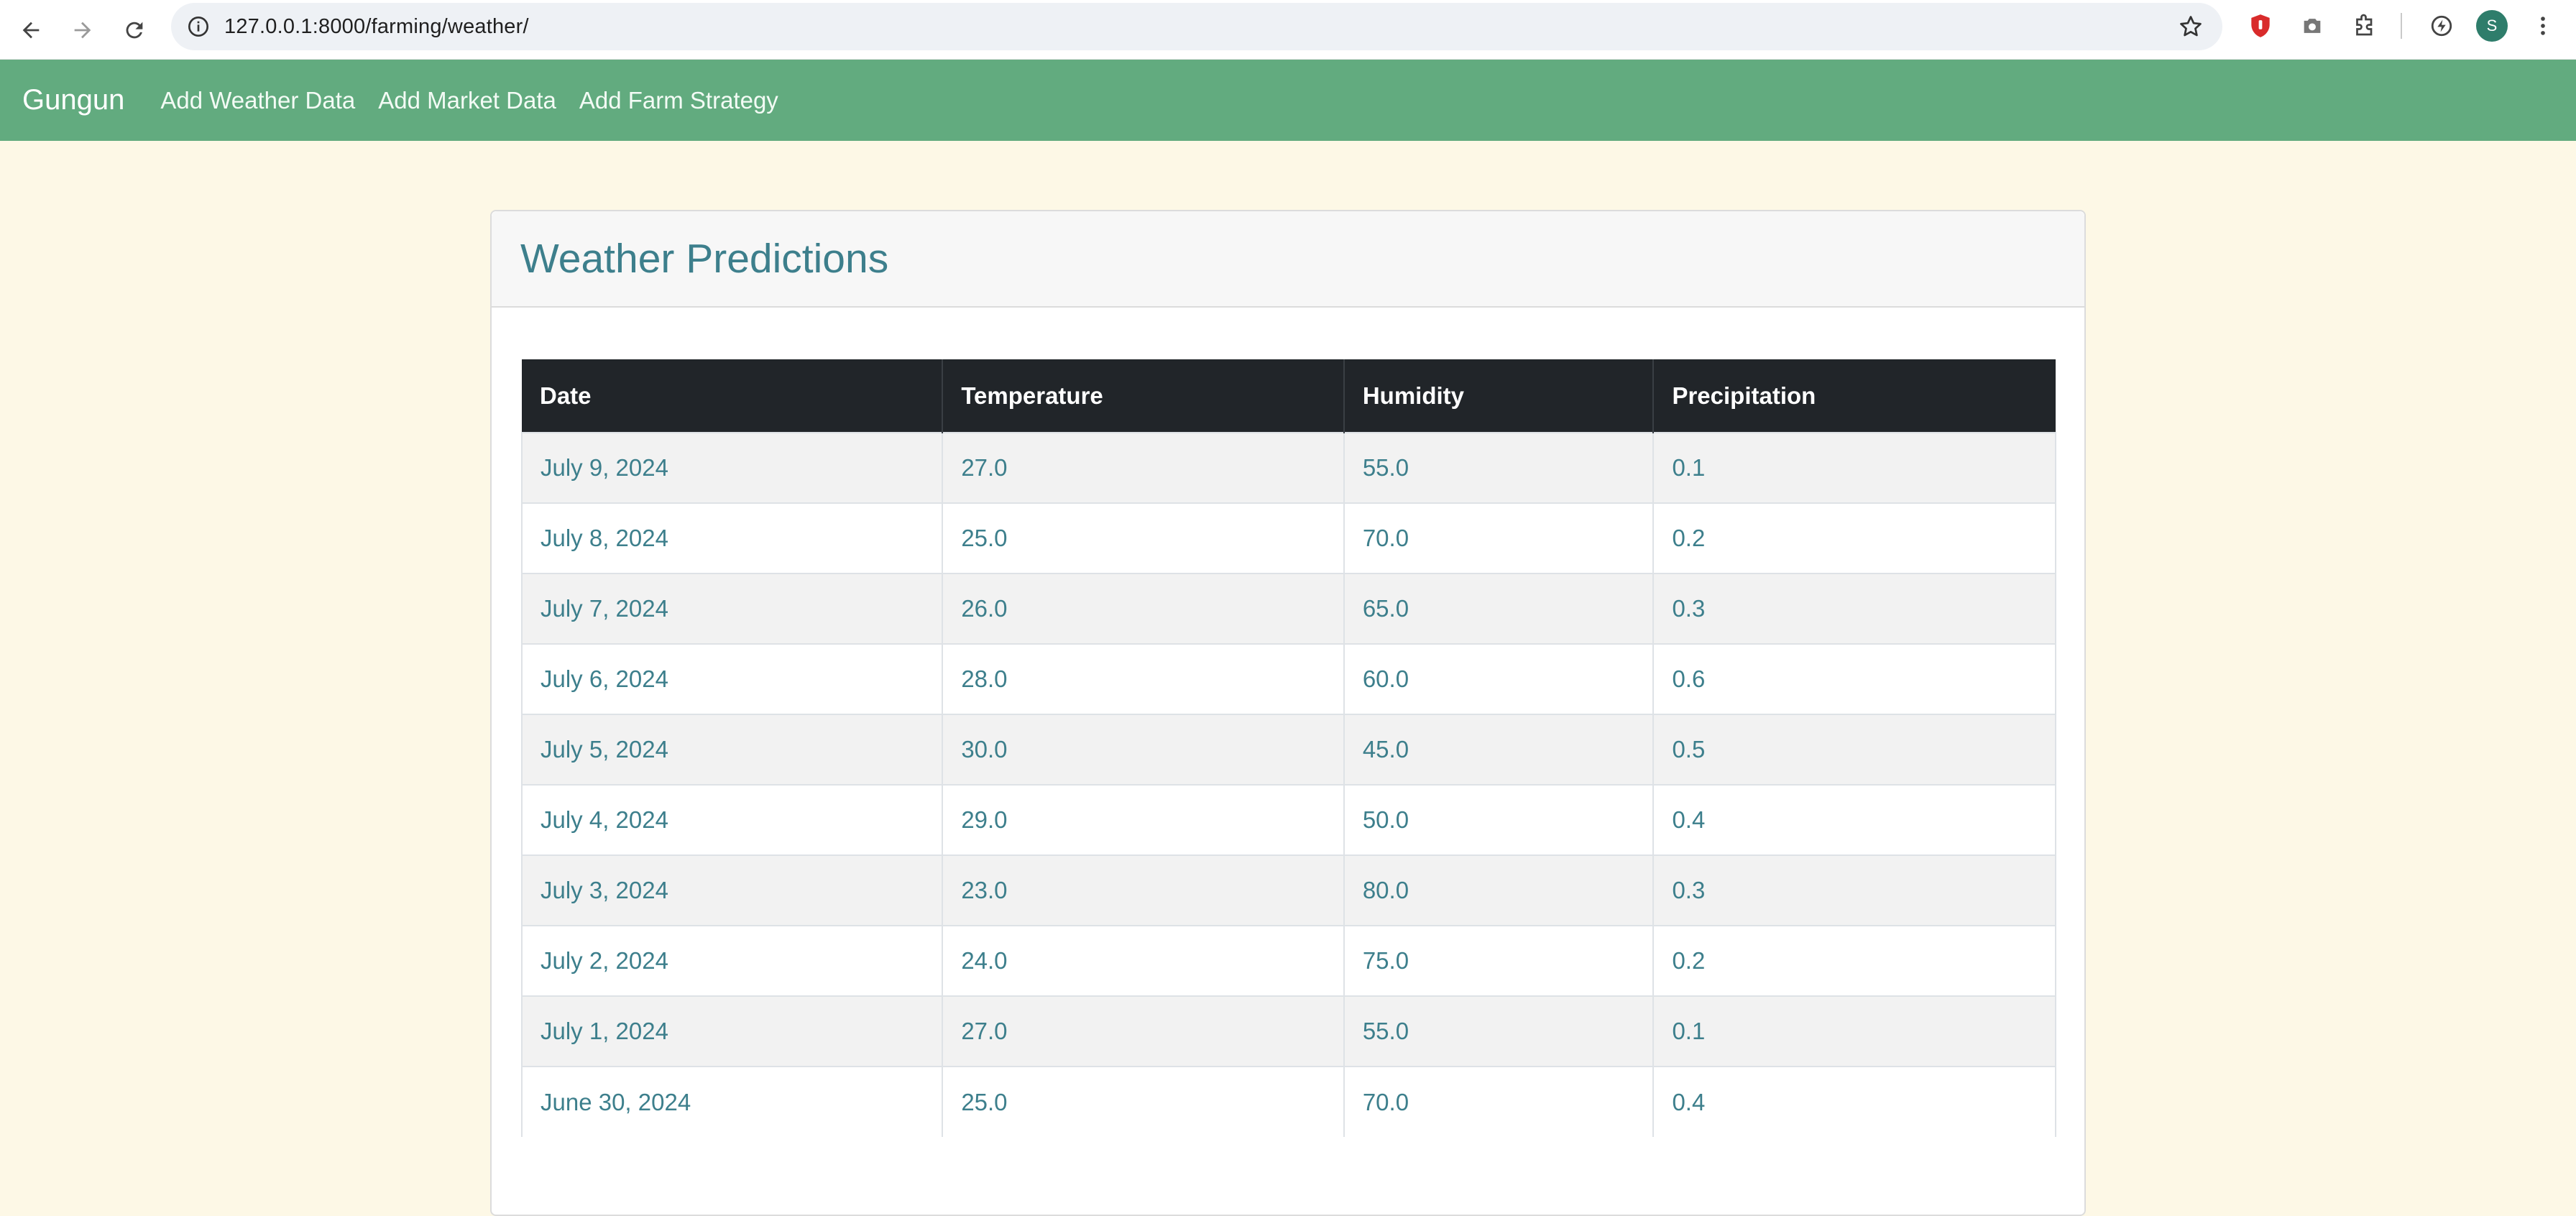 Image resolution: width=2576 pixels, height=1216 pixels. What do you see at coordinates (1143, 396) in the screenshot?
I see `column-header-temperature: Temperature` at bounding box center [1143, 396].